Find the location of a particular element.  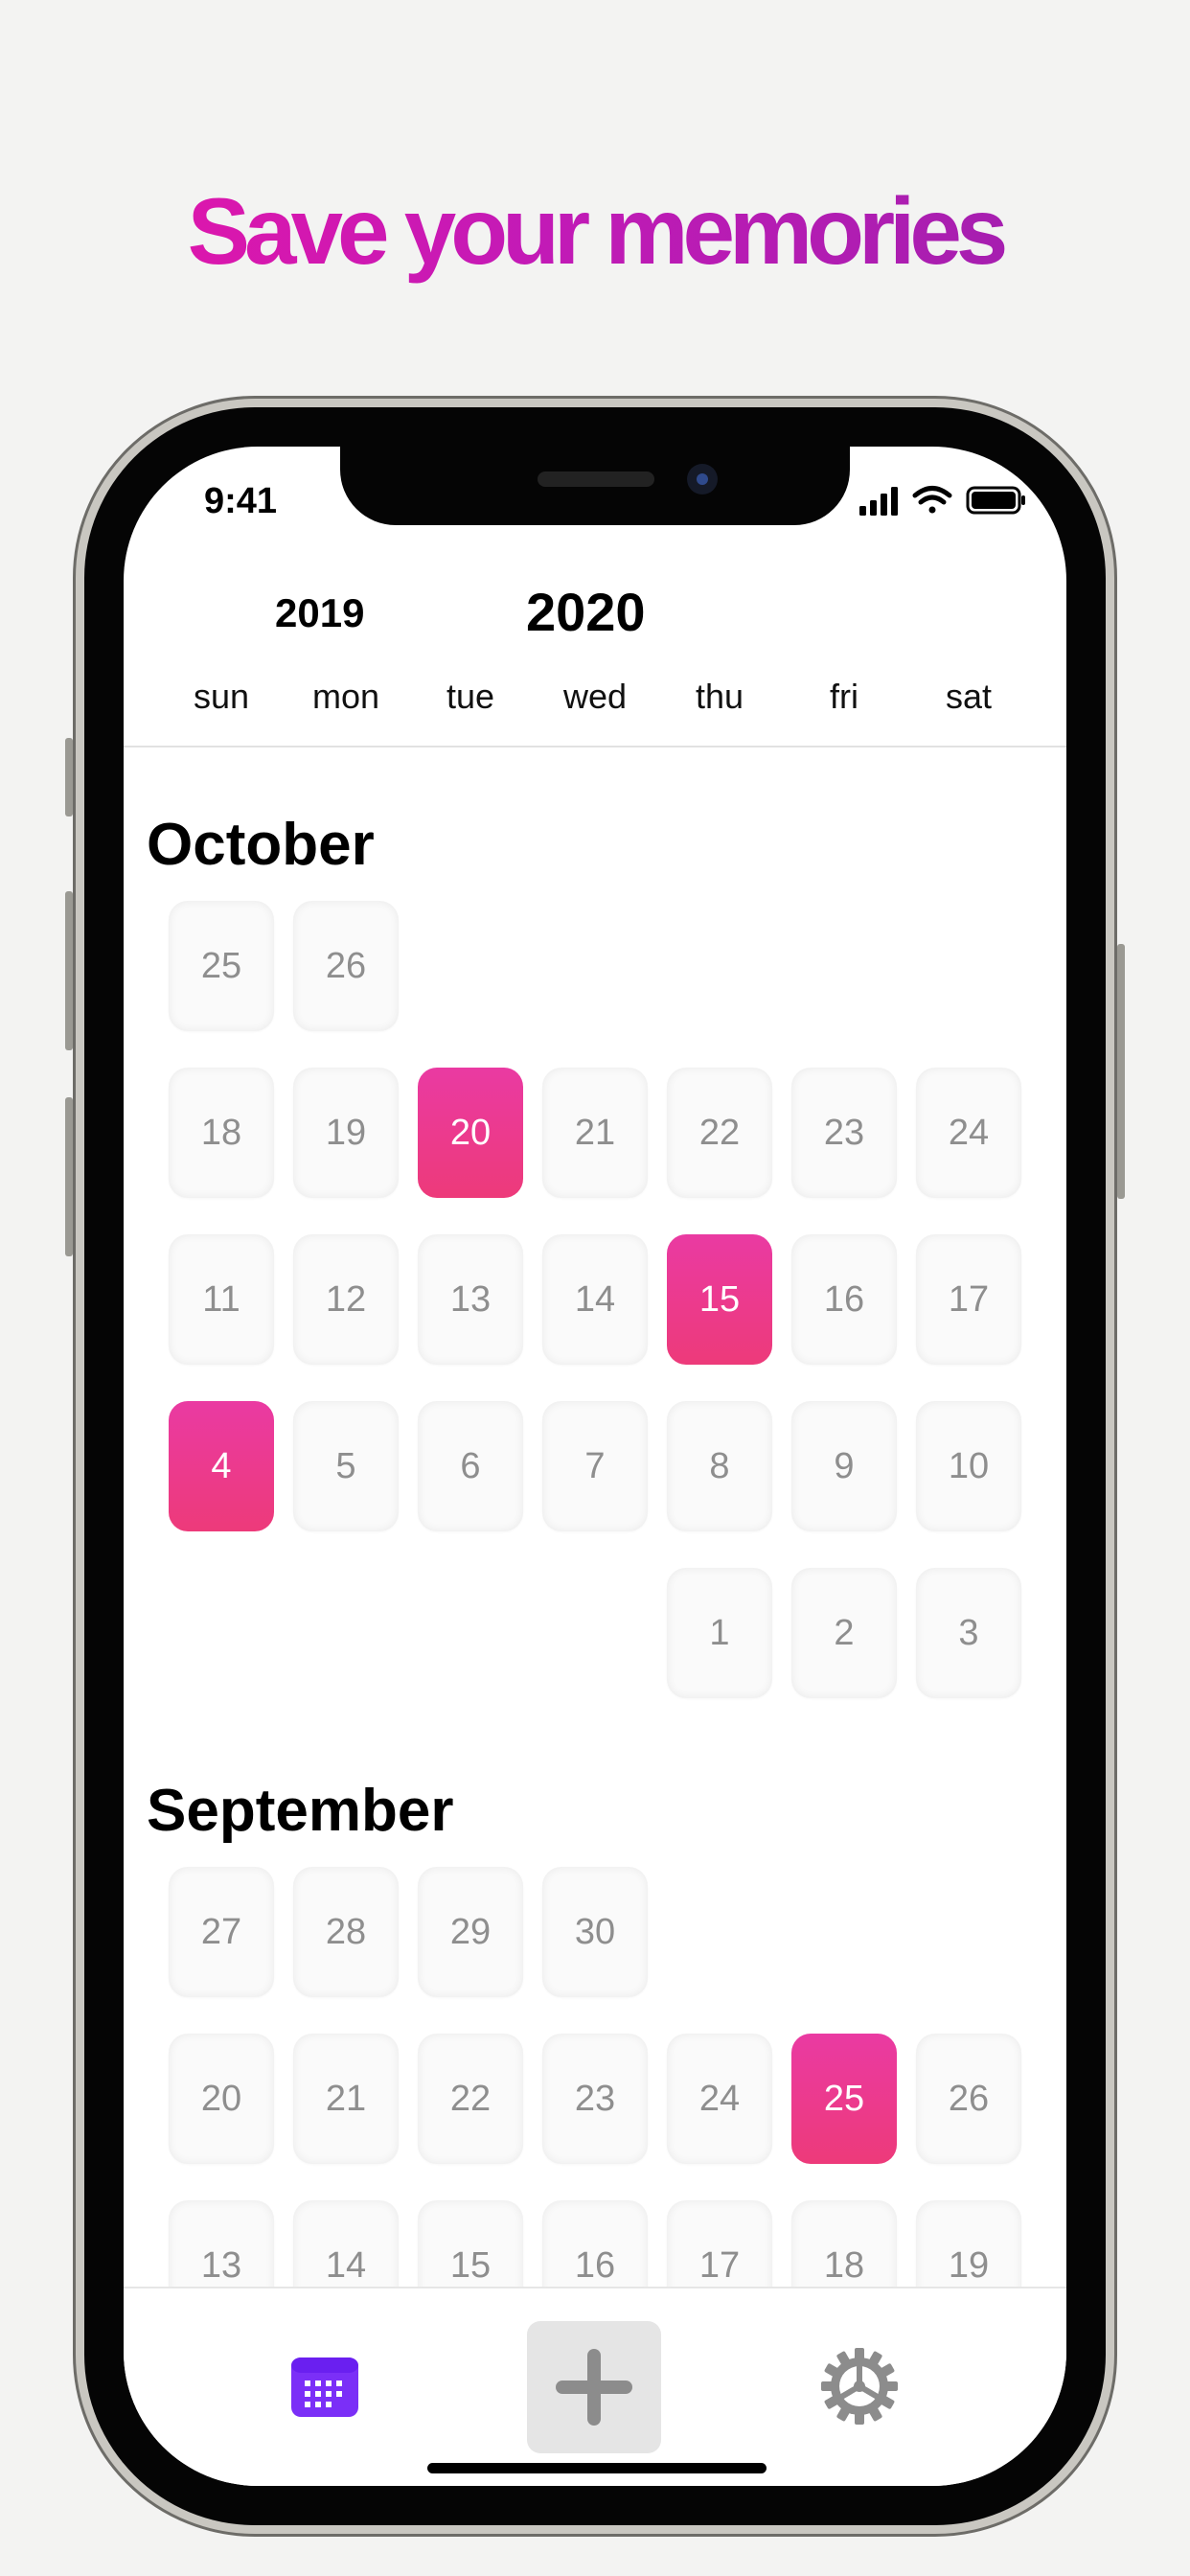

day-cell: 10 is located at coordinates (968, 1466).